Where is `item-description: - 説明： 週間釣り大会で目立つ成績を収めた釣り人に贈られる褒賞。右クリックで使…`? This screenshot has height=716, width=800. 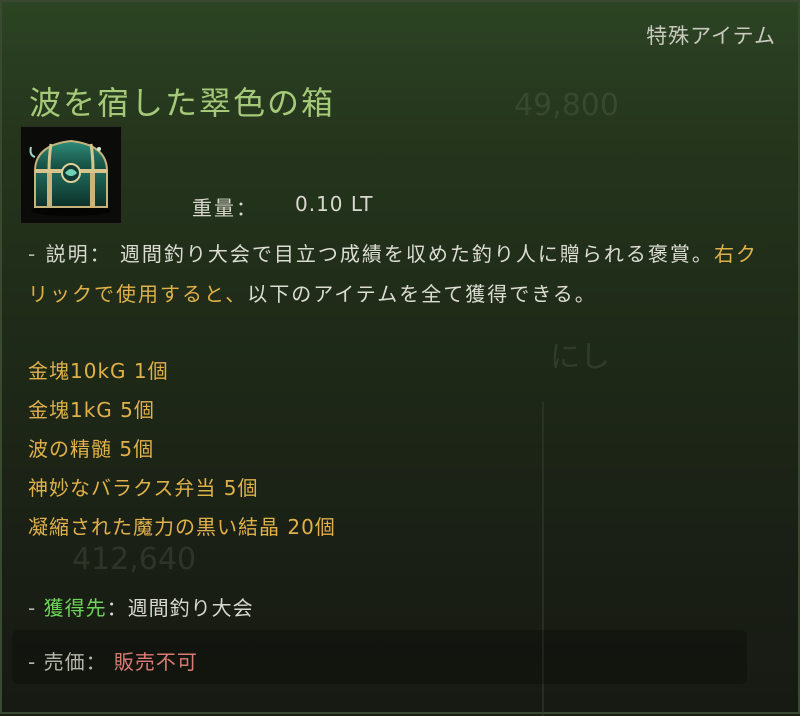
item-description: - 説明： 週間釣り大会で目立つ成績を収めた釣り人に贈られる褒賞。右クリックで使… is located at coordinates (398, 274).